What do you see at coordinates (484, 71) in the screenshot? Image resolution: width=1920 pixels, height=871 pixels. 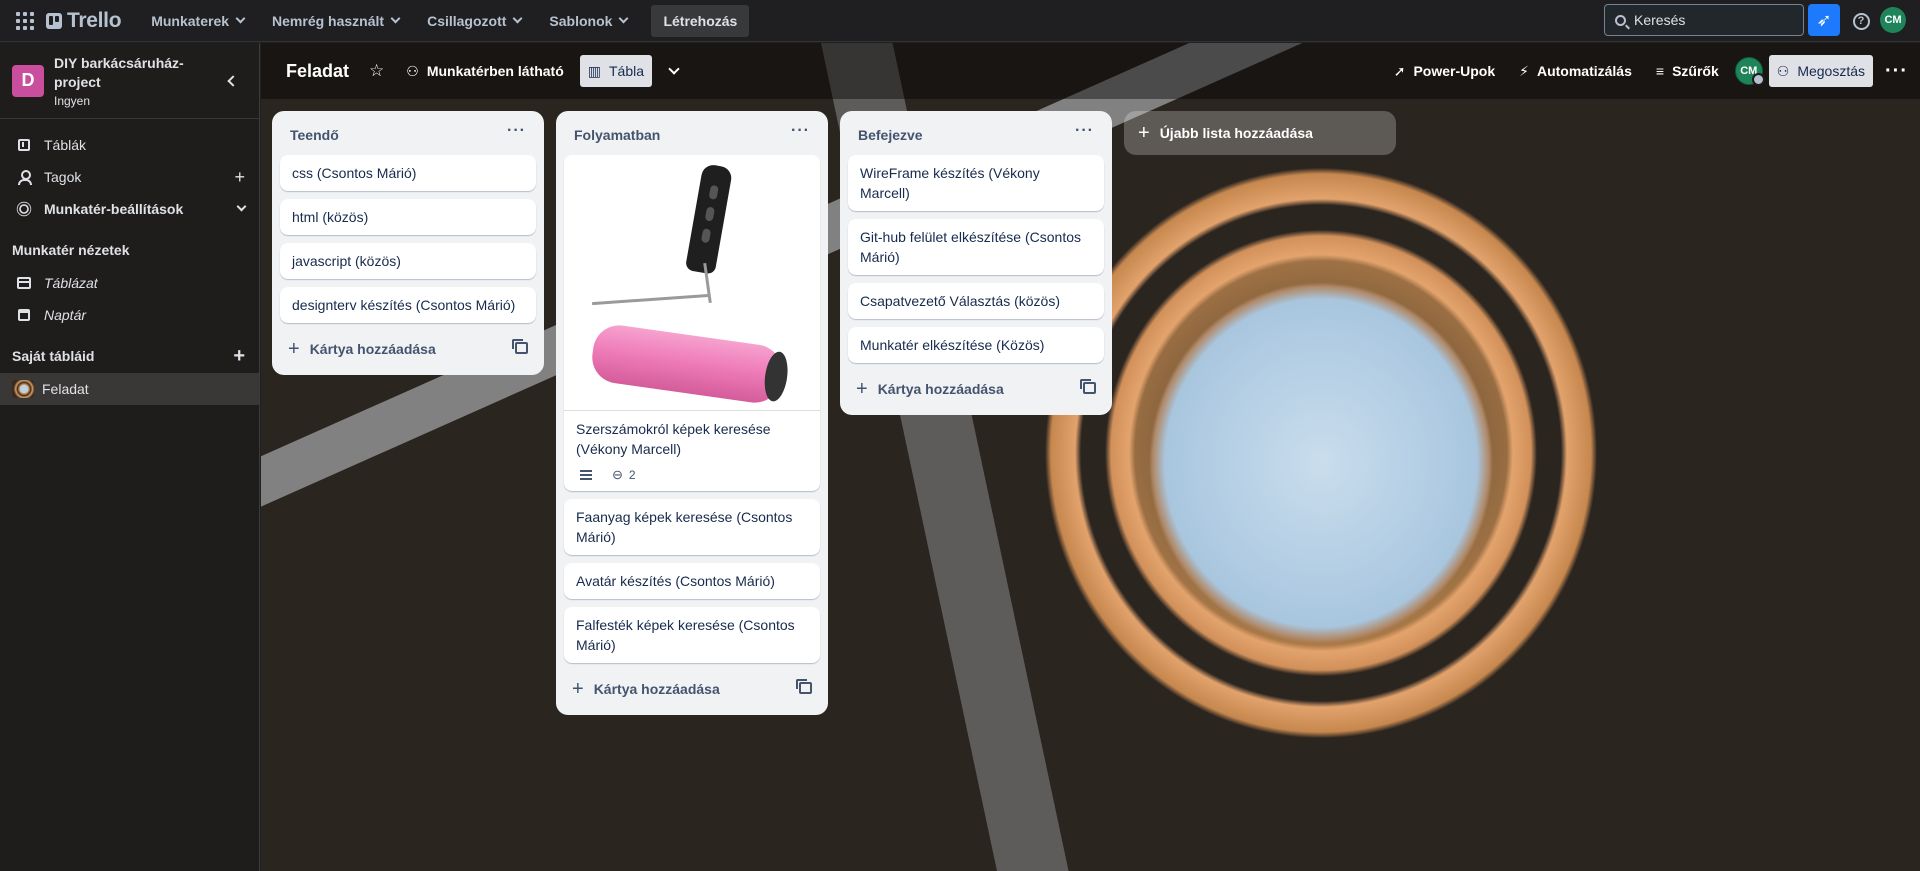 I see `visibility-button: ⚇ Munkatérben látható` at bounding box center [484, 71].